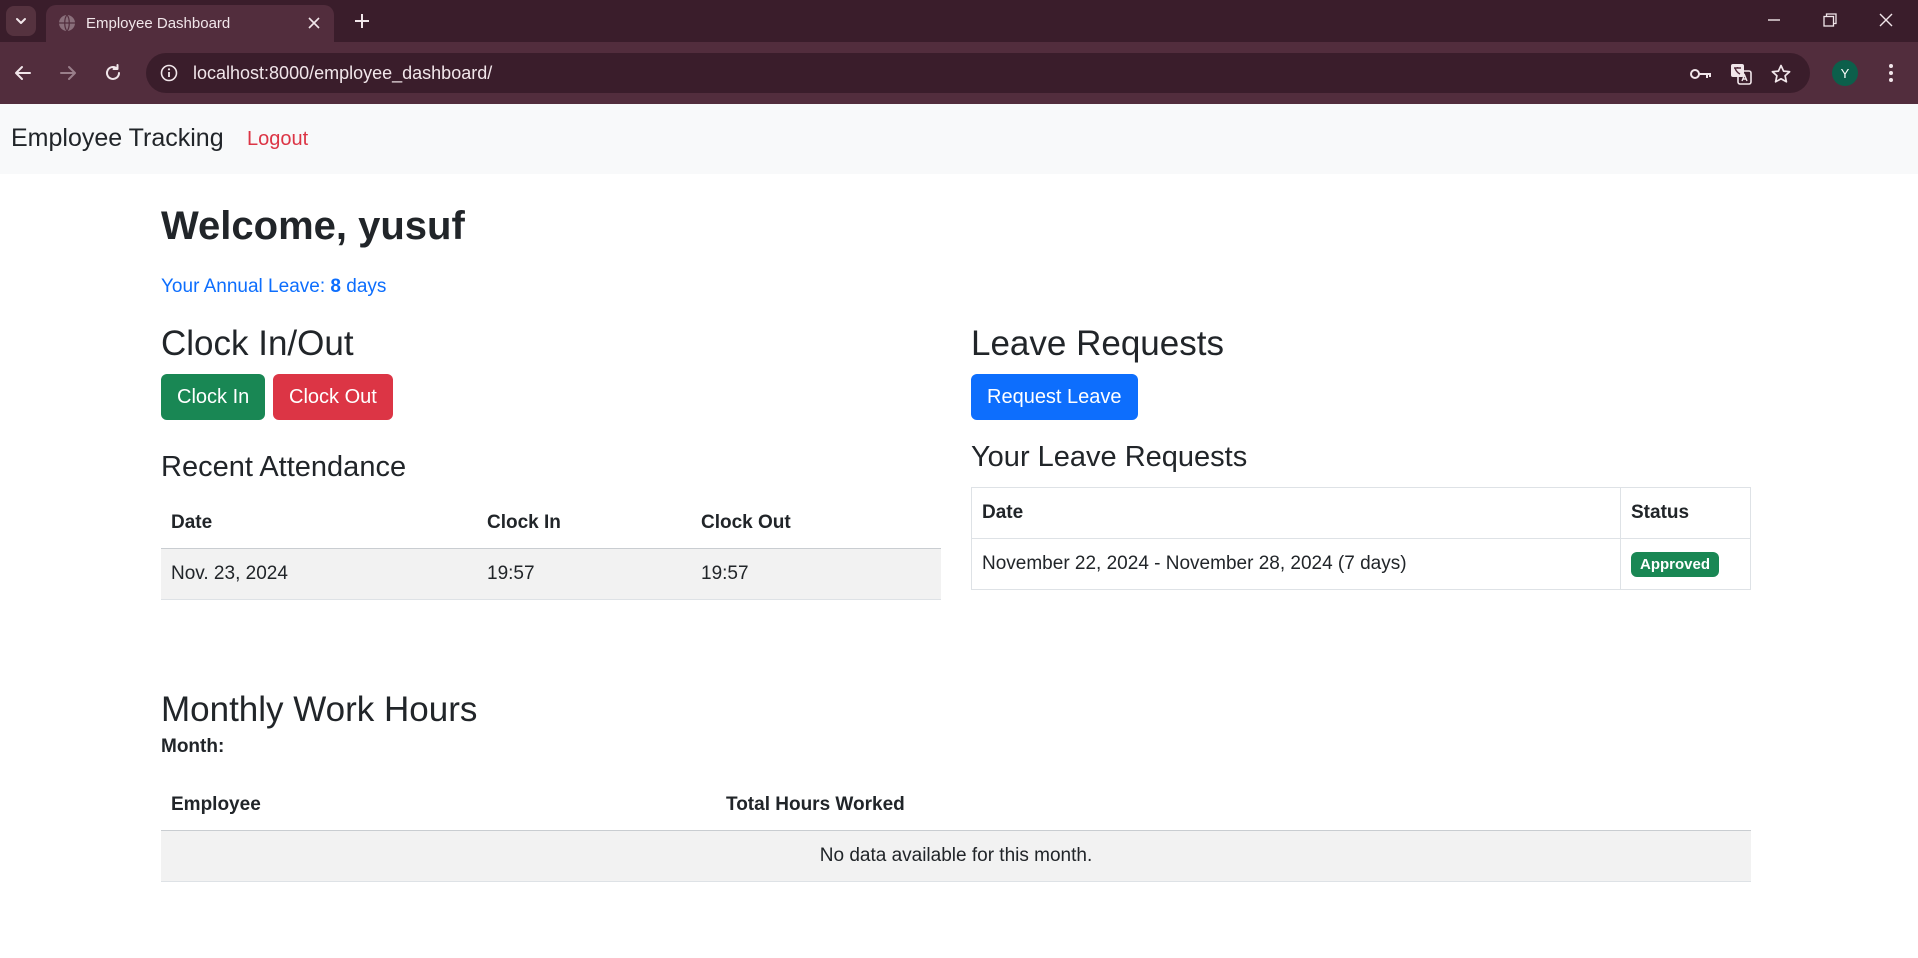 This screenshot has height=958, width=1918. Describe the element at coordinates (342, 73) in the screenshot. I see `url-text: localhost:8000/employee_dashboard/` at that location.